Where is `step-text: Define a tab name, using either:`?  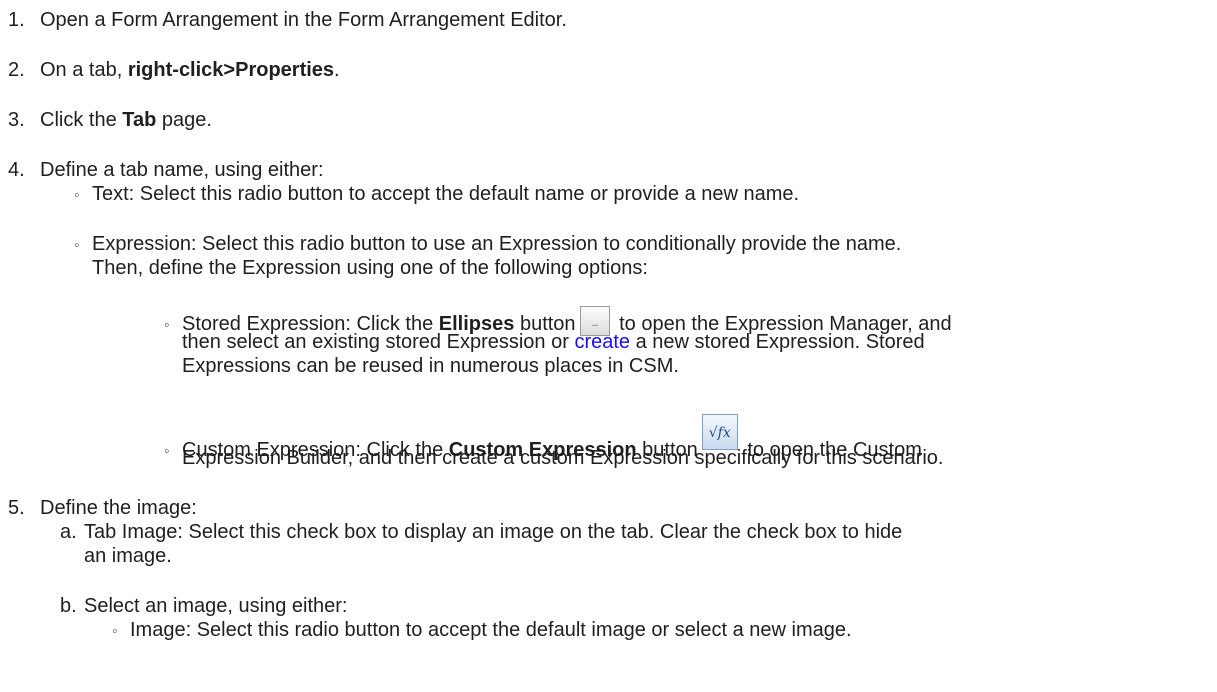
step-text: Define a tab name, using either: is located at coordinates (182, 170).